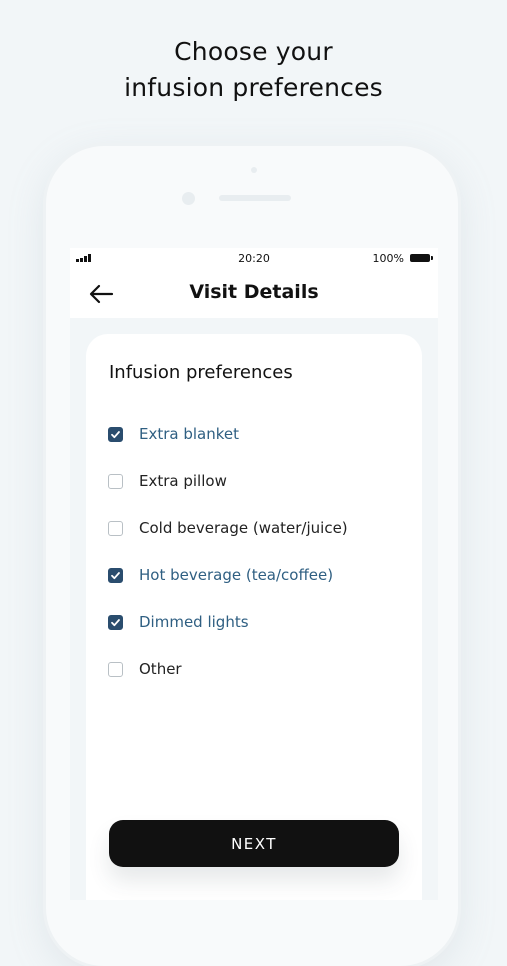 This screenshot has width=507, height=966. Describe the element at coordinates (188, 198) in the screenshot. I see `phone-camera` at that location.